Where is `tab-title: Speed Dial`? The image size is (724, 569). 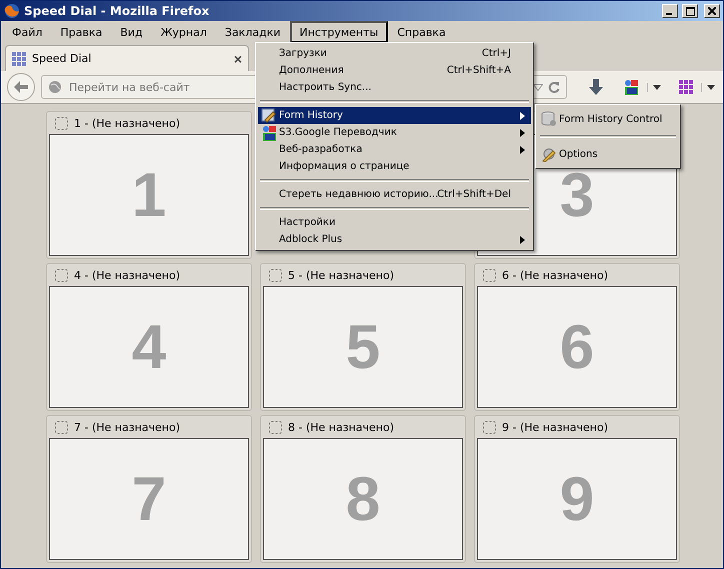 tab-title: Speed Dial is located at coordinates (62, 58).